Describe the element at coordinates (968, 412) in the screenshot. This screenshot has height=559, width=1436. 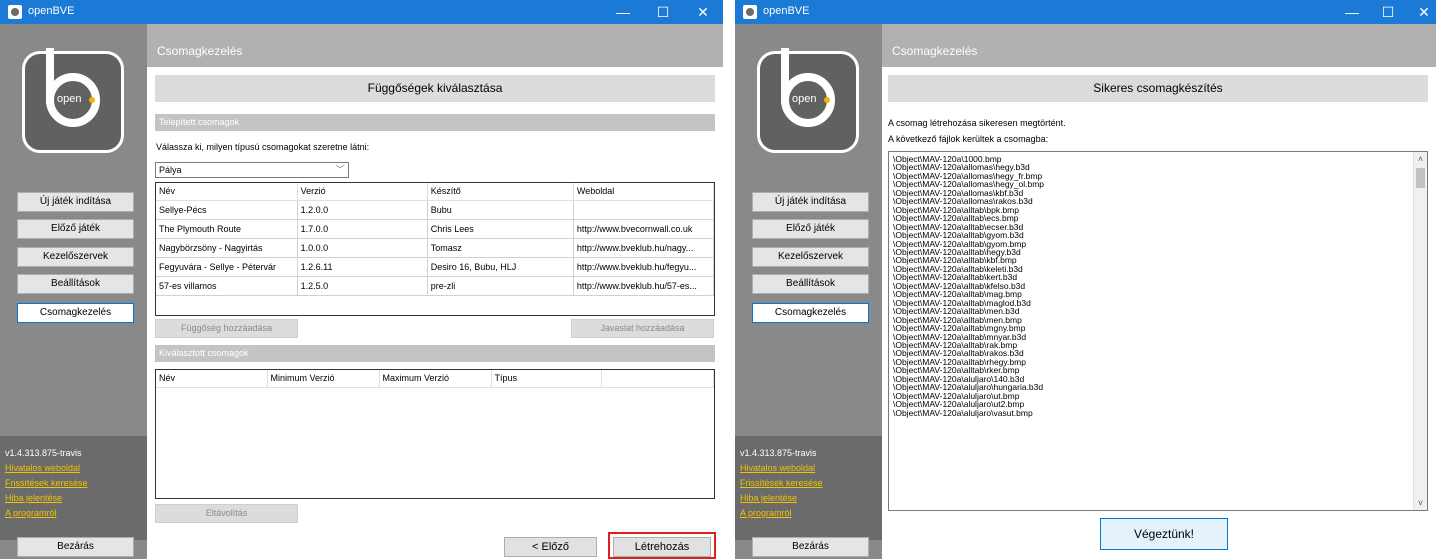
I see `file-list-item: \Object\MAV-120a\aluljaro\vasut.bmp` at that location.